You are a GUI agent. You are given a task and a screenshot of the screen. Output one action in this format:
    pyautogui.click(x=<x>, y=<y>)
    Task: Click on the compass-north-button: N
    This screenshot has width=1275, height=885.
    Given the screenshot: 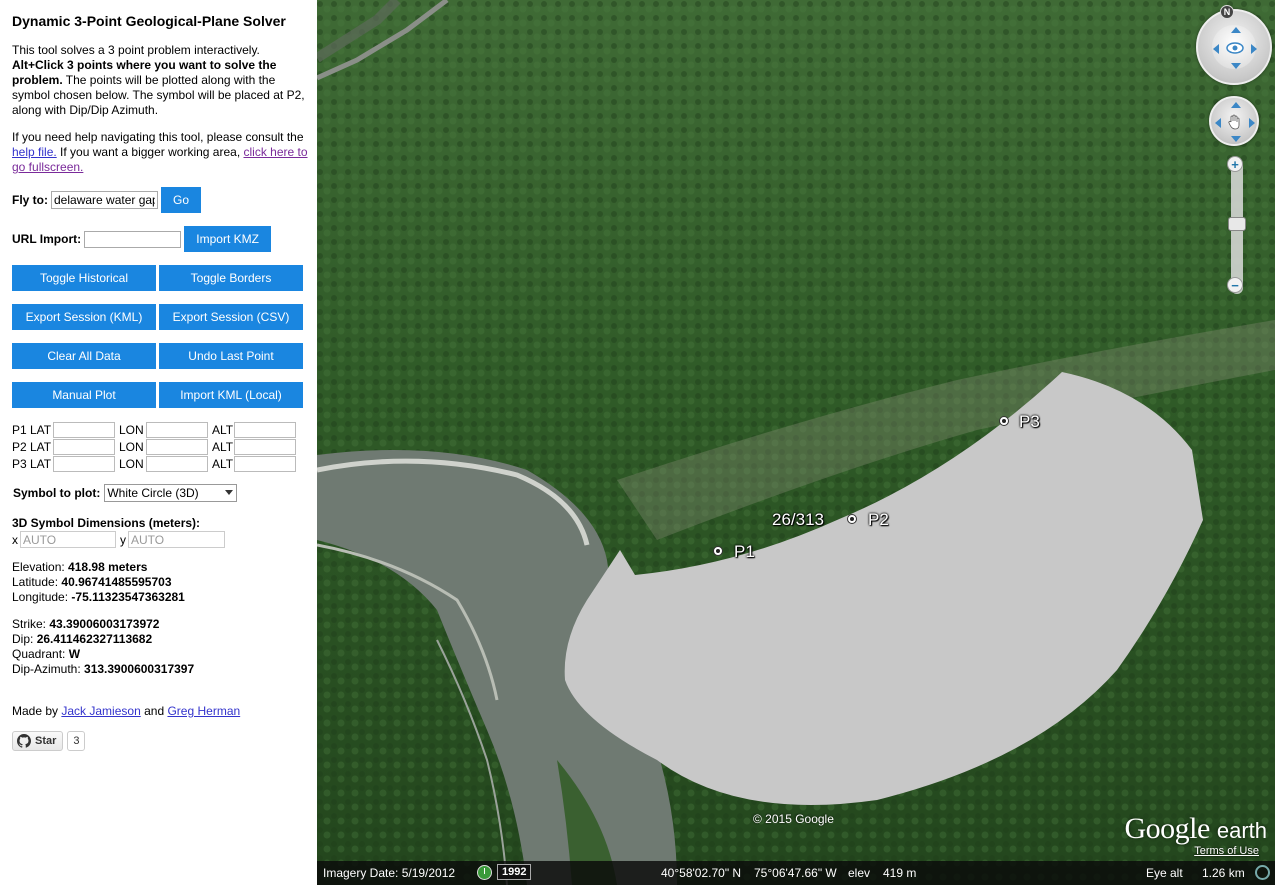 What is the action you would take?
    pyautogui.click(x=1227, y=12)
    